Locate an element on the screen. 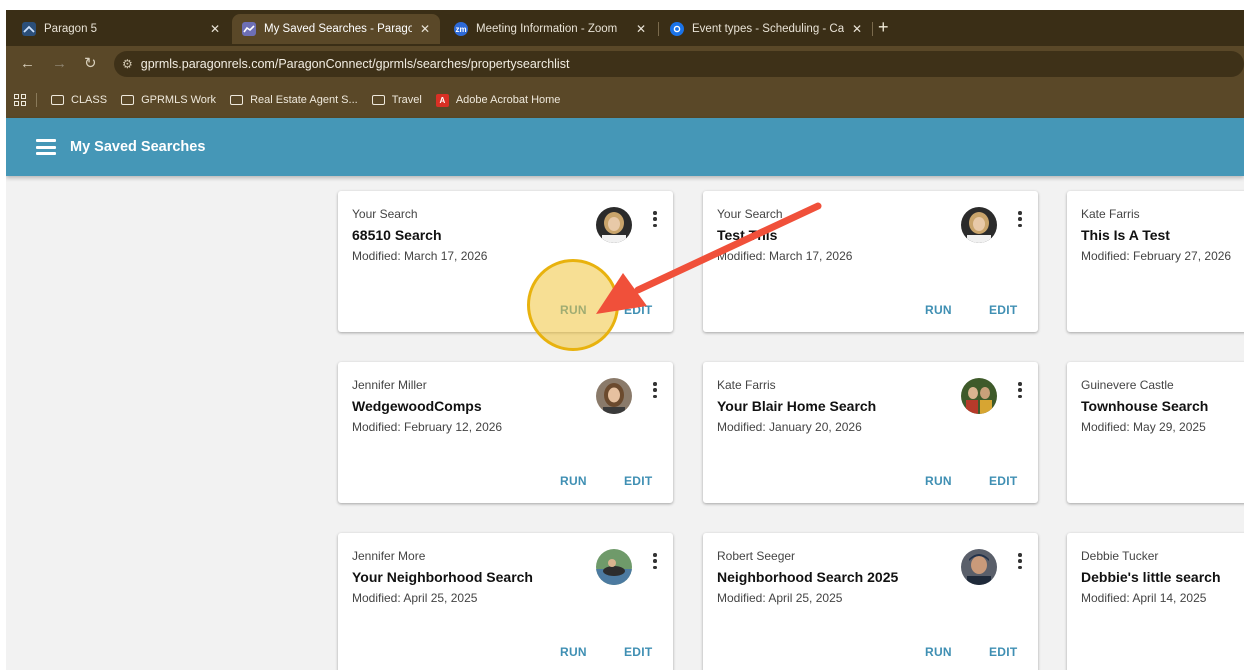 This screenshot has width=1244, height=670. pointer-arrow-icon is located at coordinates (709, 258).